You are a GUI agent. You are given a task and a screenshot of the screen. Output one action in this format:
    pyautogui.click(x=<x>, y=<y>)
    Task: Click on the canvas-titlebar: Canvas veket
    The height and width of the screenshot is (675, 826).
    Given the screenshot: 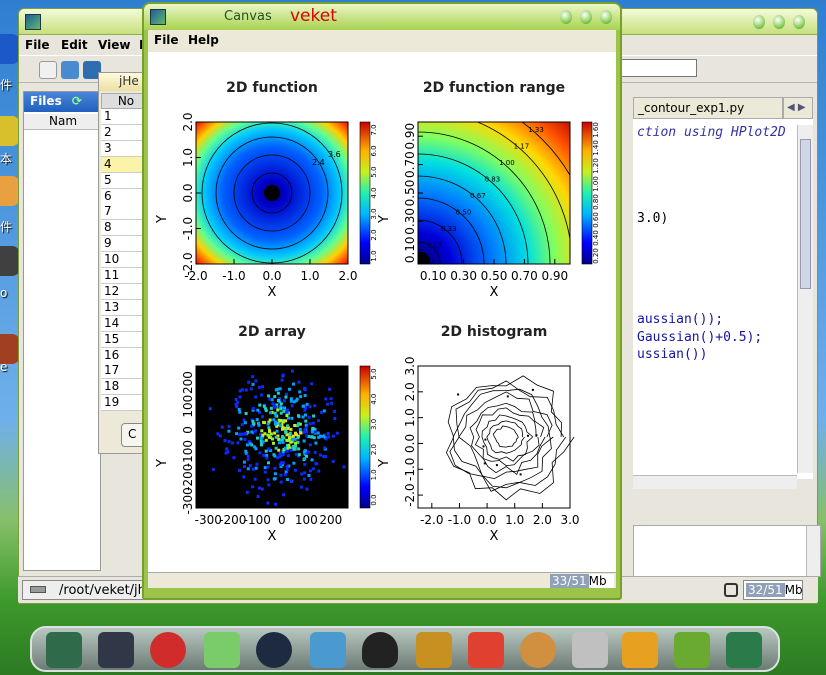 What is the action you would take?
    pyautogui.click(x=382, y=17)
    